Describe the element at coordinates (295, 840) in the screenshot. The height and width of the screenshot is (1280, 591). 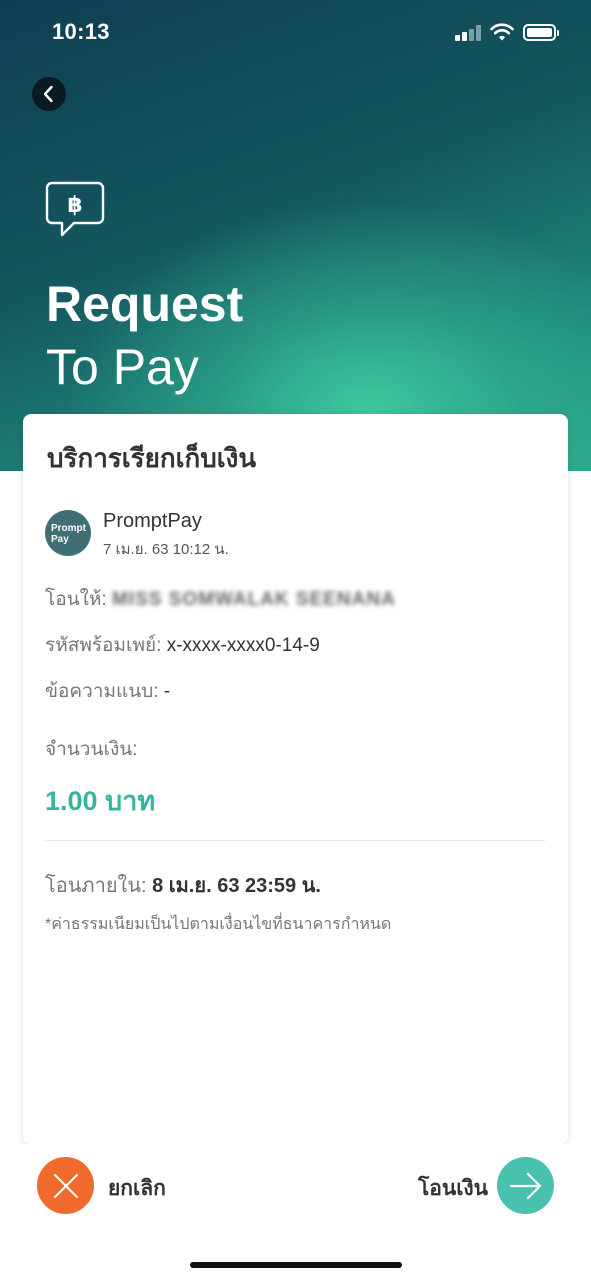
I see `divider` at that location.